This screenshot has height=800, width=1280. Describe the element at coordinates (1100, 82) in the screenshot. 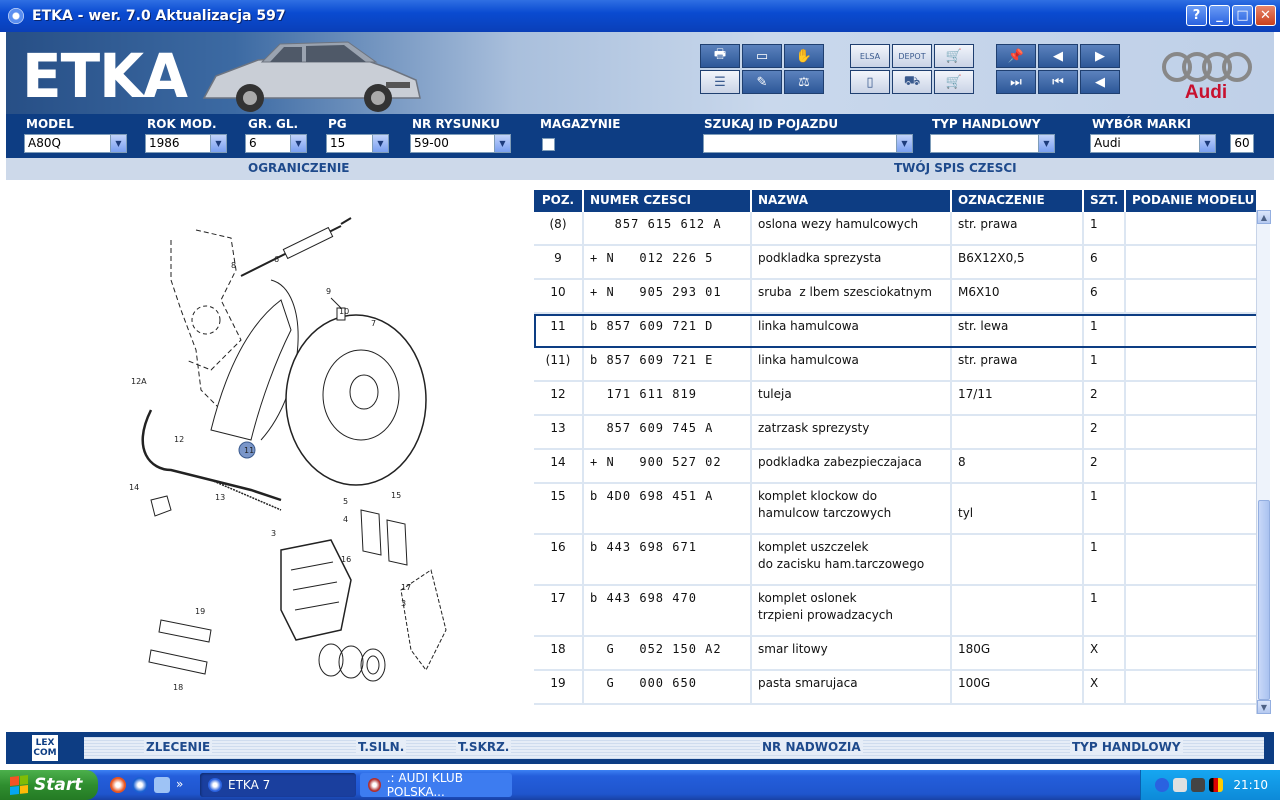

I see `back-icon: ◀` at that location.